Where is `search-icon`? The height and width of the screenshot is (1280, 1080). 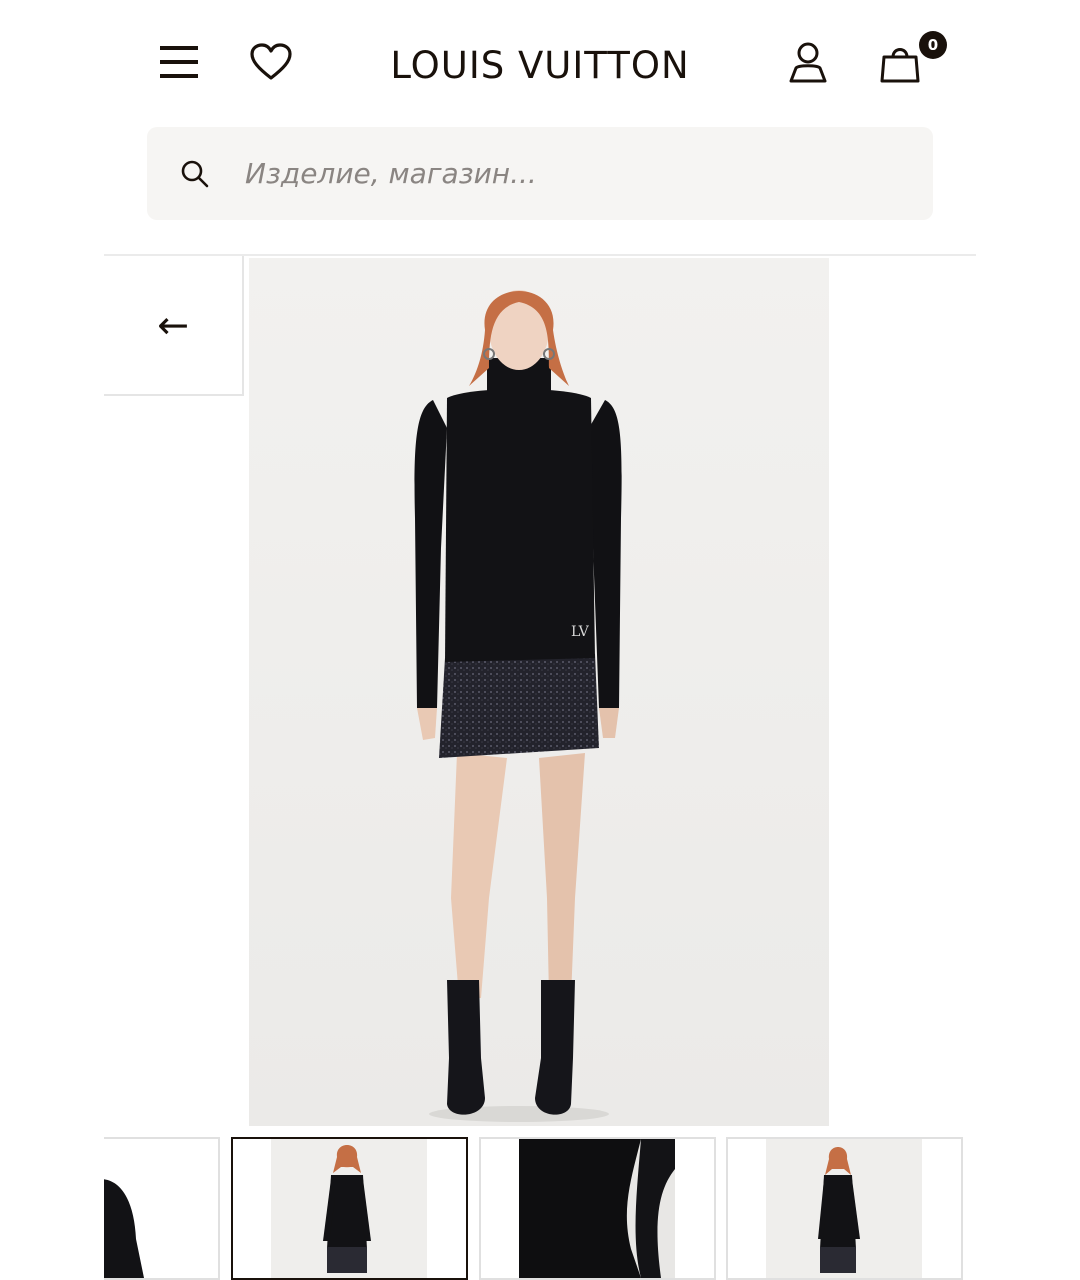
search-icon is located at coordinates (195, 174).